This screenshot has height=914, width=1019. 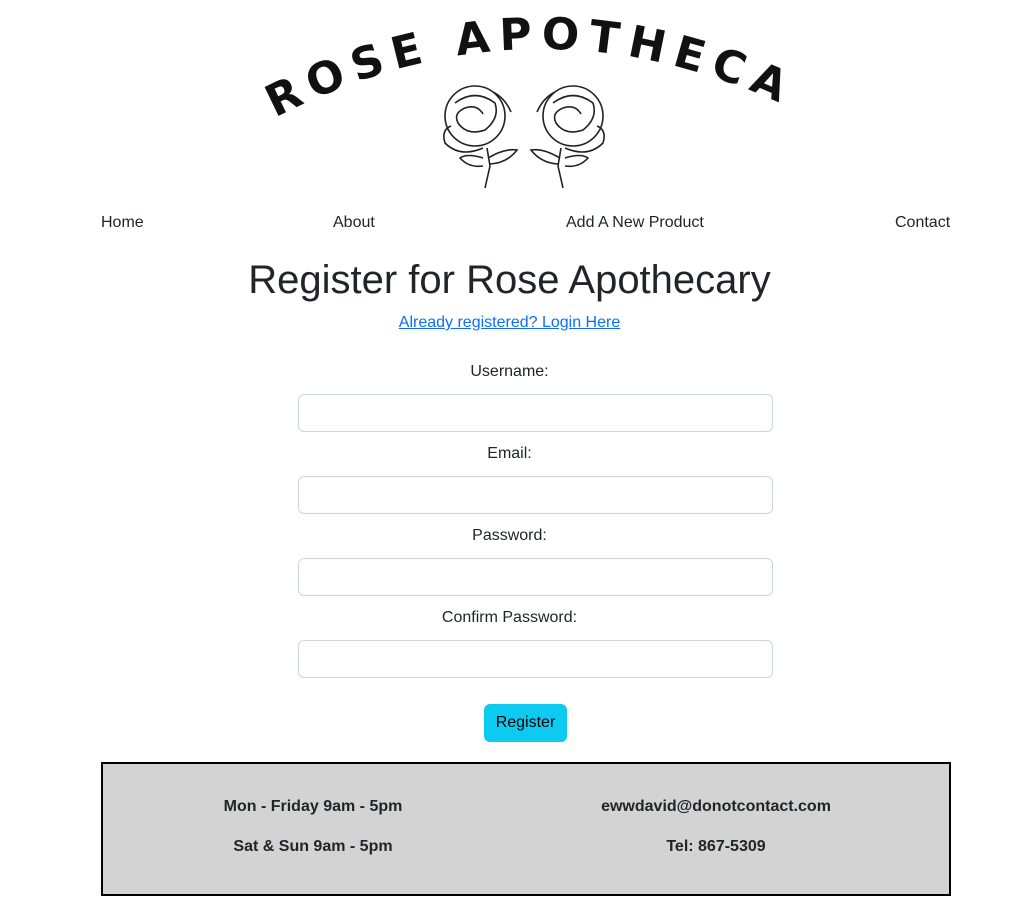 What do you see at coordinates (354, 223) in the screenshot?
I see `nav-link-about: About` at bounding box center [354, 223].